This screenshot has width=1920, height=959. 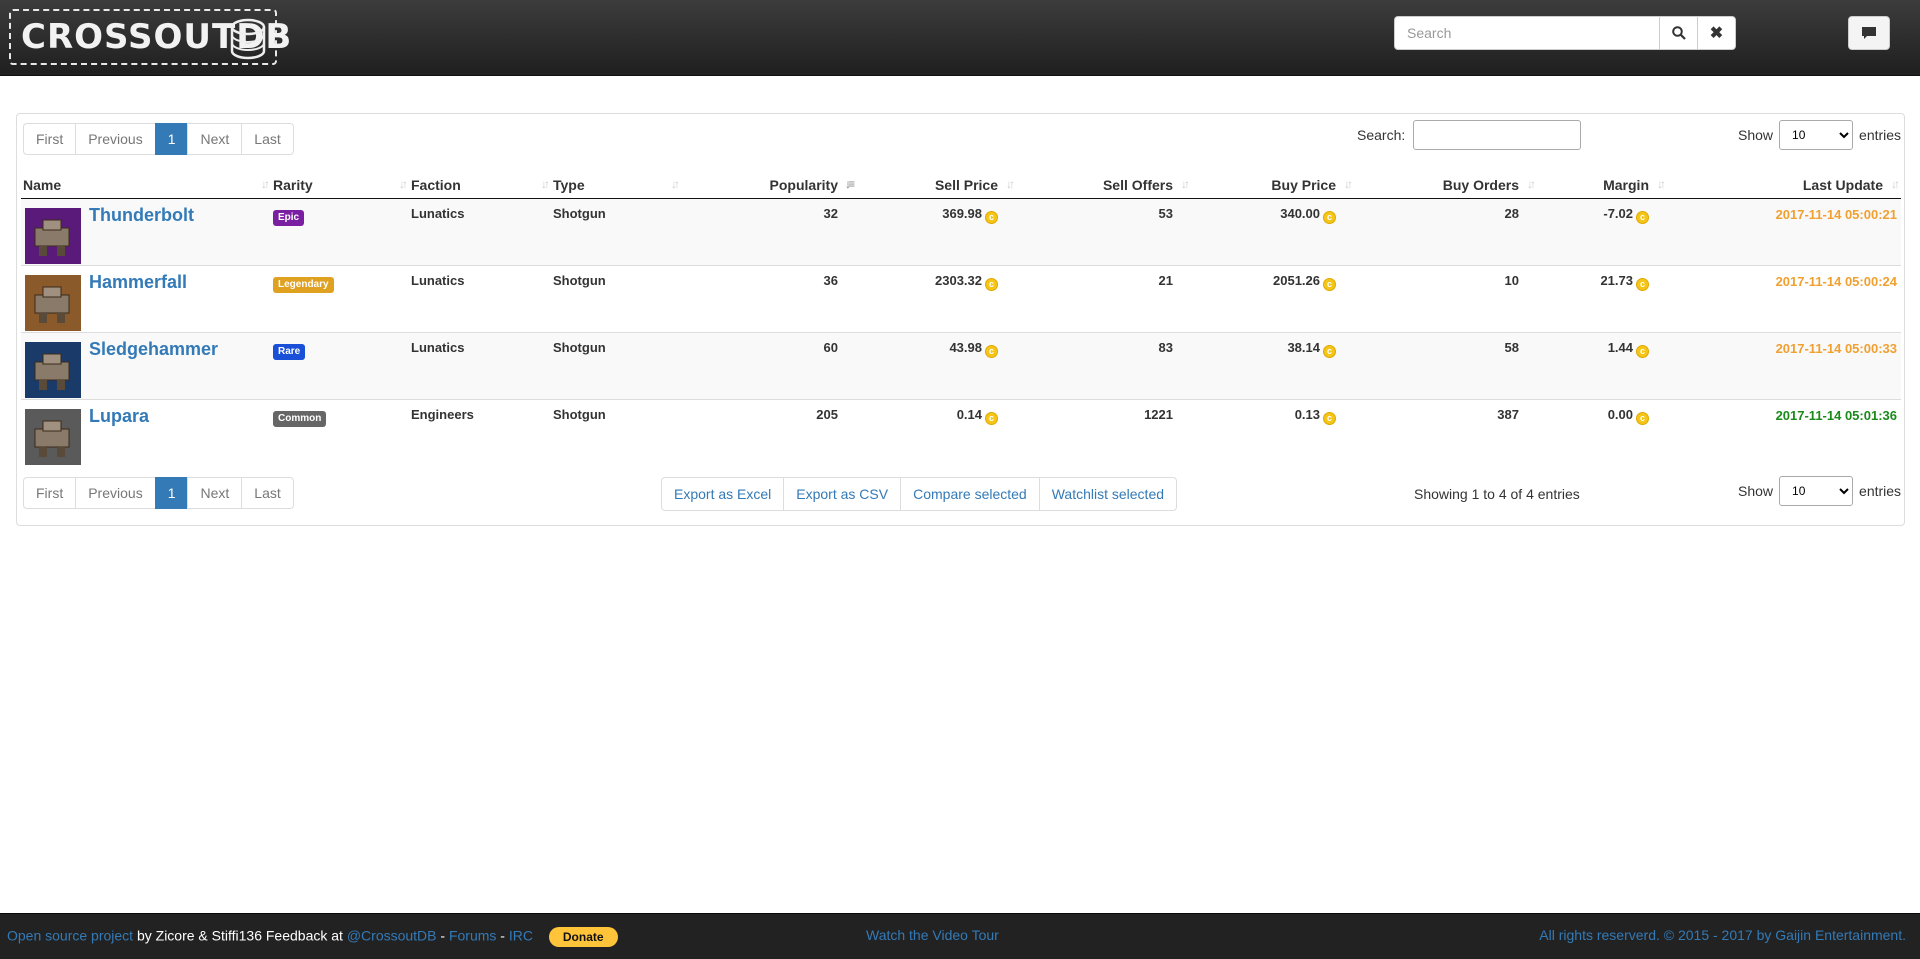 What do you see at coordinates (340, 365) in the screenshot?
I see `rarity-cell: Rare` at bounding box center [340, 365].